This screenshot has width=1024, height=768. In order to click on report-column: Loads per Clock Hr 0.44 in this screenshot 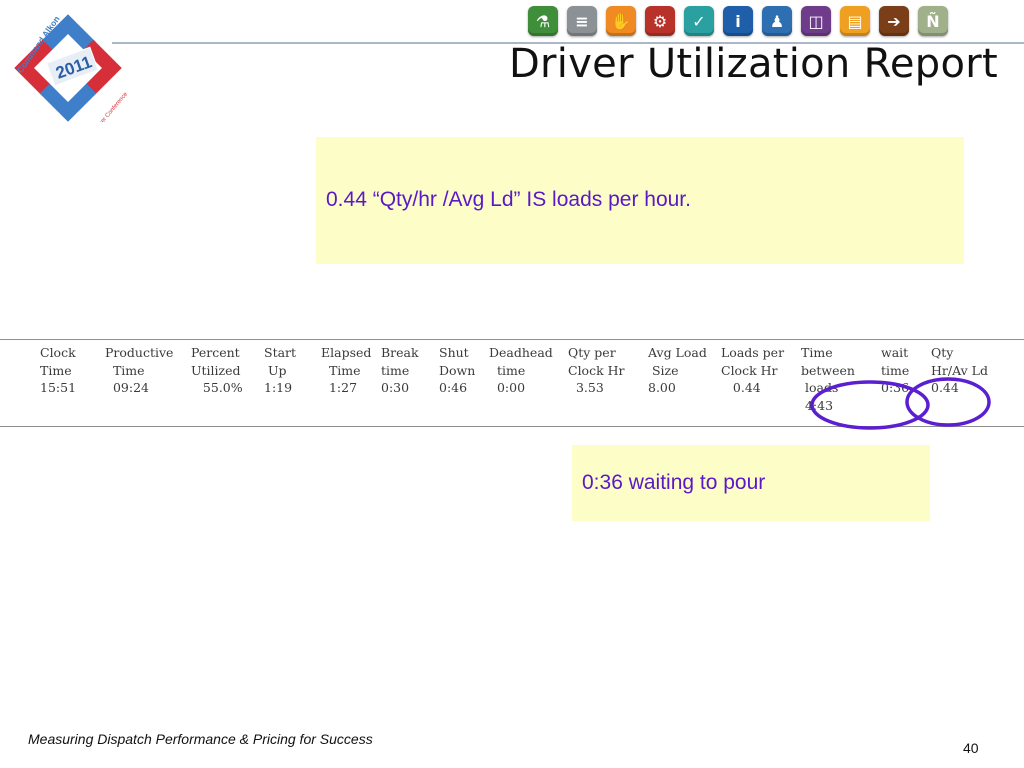, I will do `click(752, 370)`.